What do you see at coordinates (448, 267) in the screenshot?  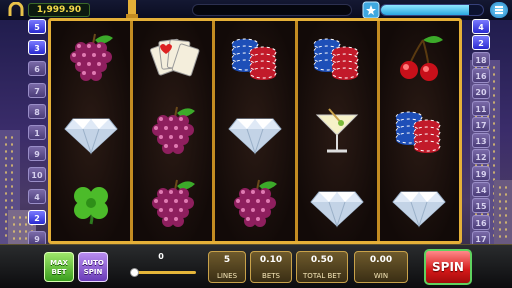 I see `spin-button: SPIN` at bounding box center [448, 267].